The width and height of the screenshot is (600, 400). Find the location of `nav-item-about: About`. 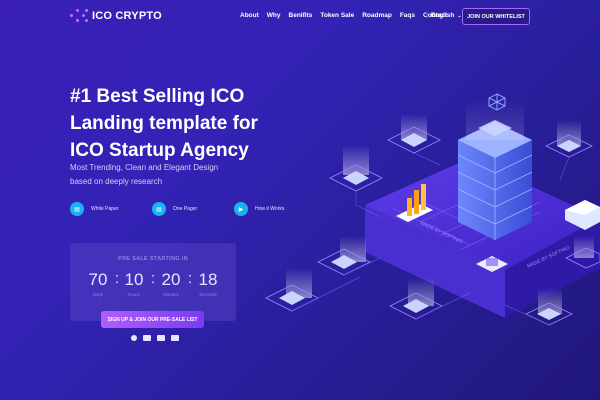

nav-item-about: About is located at coordinates (249, 15).